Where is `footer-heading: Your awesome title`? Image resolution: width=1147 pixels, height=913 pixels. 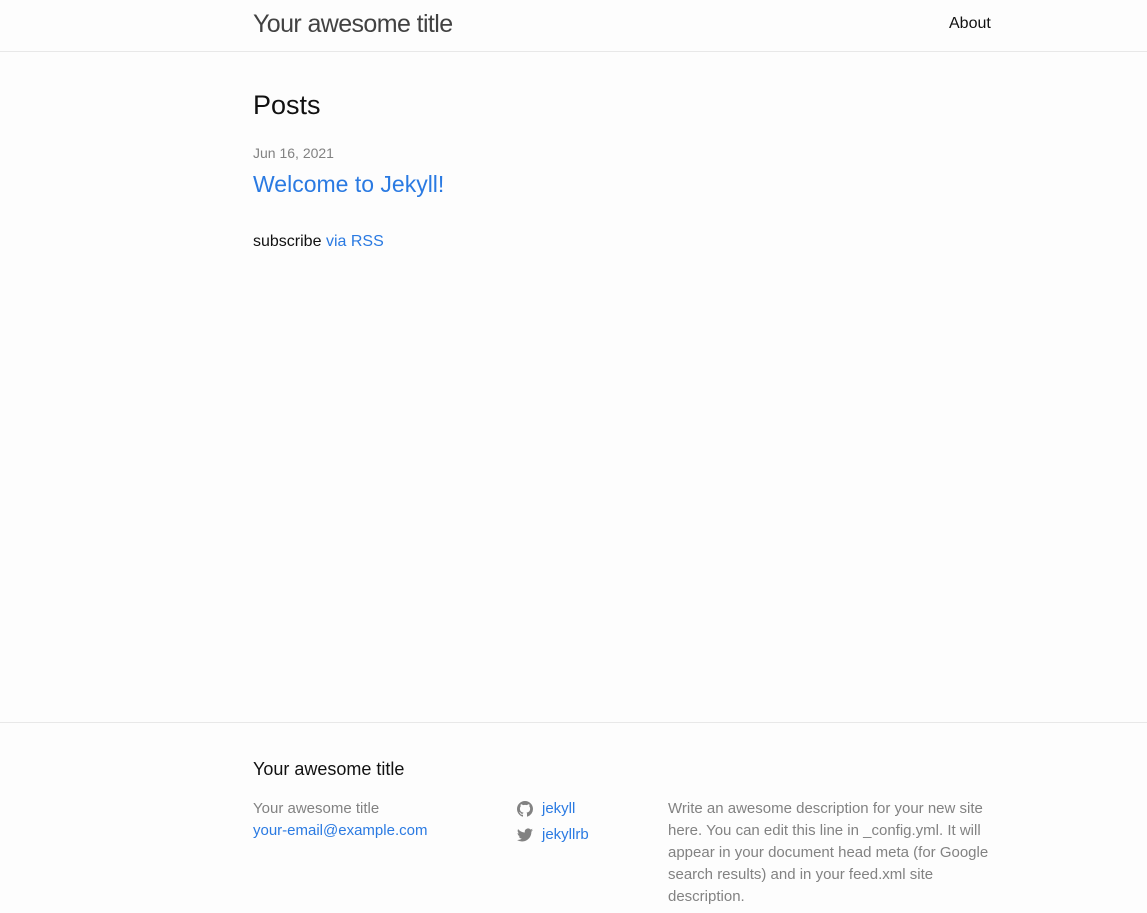
footer-heading: Your awesome title is located at coordinates (329, 769).